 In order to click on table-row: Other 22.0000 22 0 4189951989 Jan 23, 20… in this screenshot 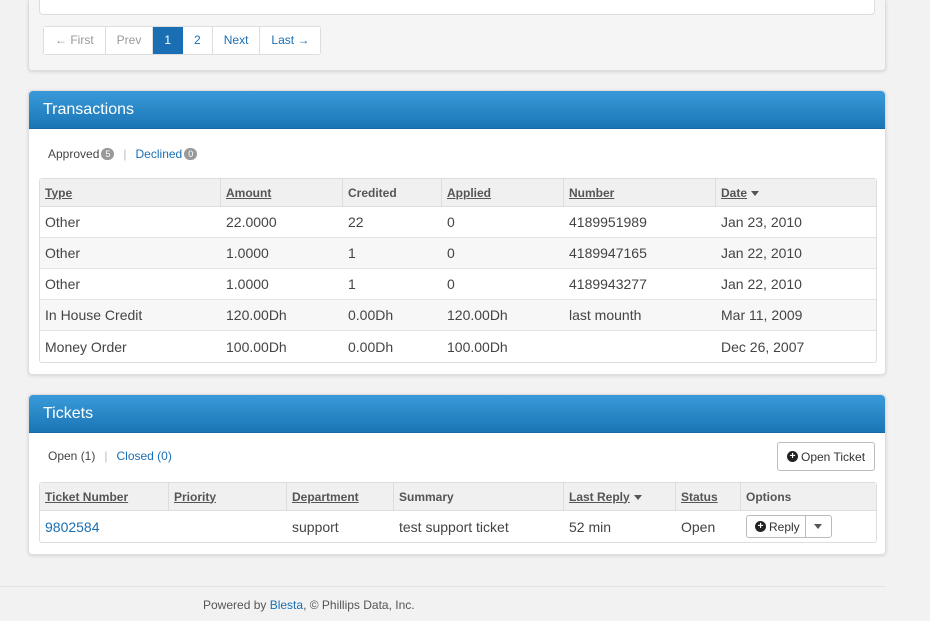, I will do `click(458, 222)`.